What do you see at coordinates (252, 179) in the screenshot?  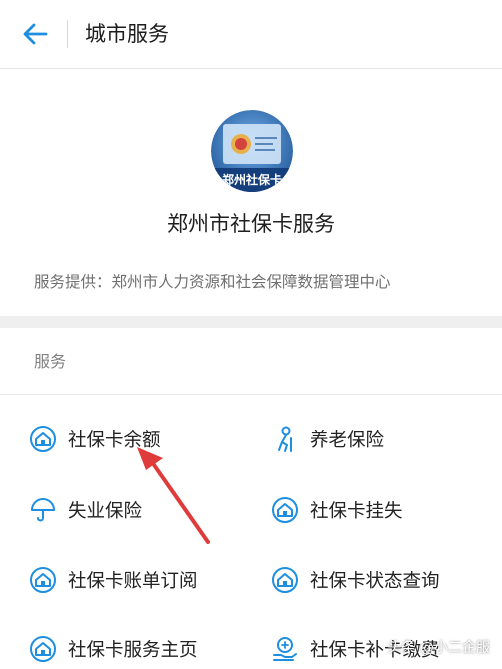 I see `logo-caption: 郑州社保卡` at bounding box center [252, 179].